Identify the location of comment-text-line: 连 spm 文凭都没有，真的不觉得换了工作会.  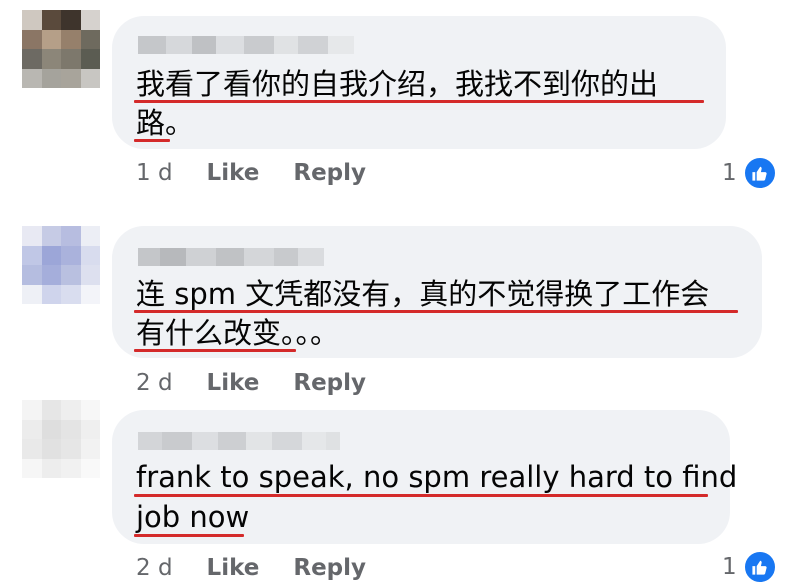
(423, 294).